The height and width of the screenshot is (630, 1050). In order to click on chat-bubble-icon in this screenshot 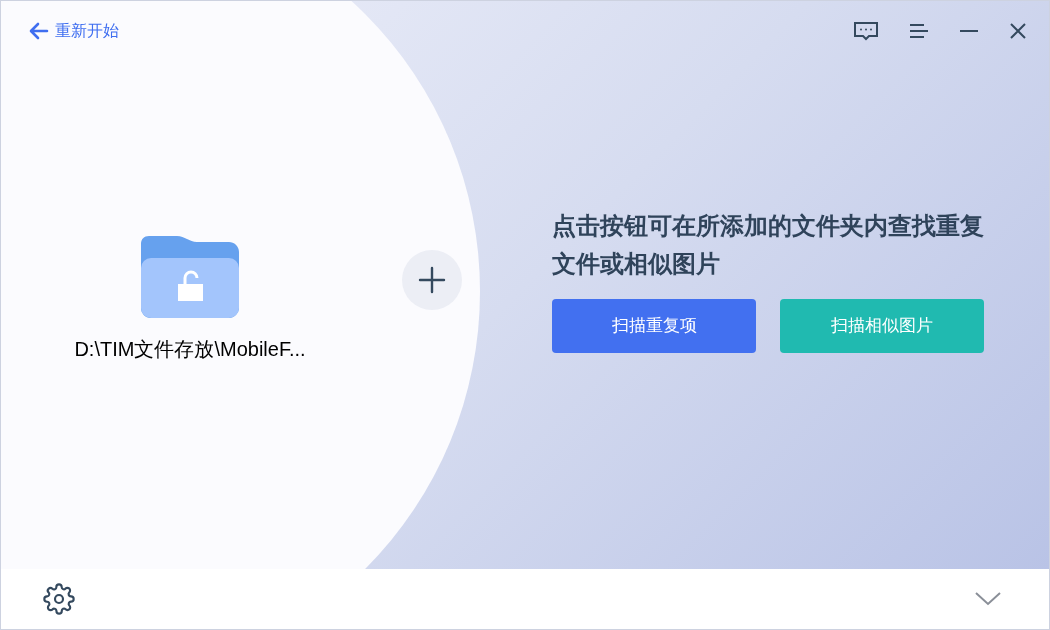, I will do `click(866, 31)`.